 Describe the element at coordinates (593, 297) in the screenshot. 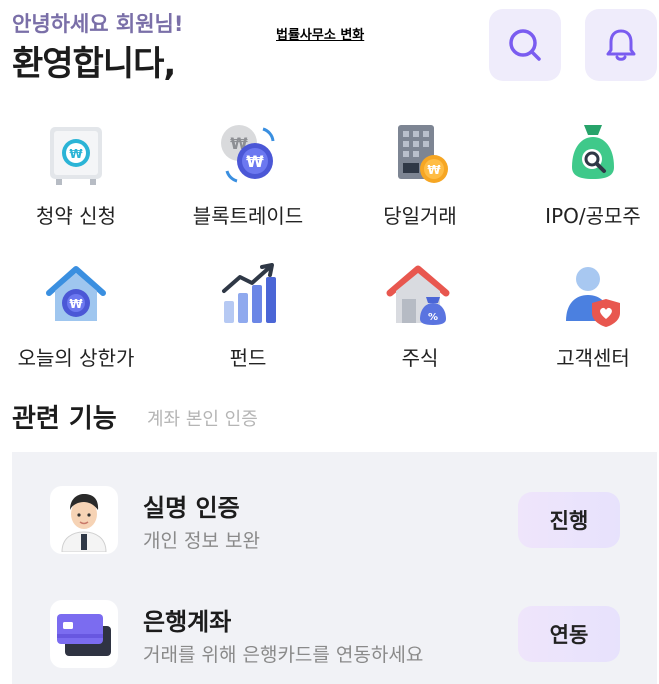

I see `user-heart-shield-icon` at that location.